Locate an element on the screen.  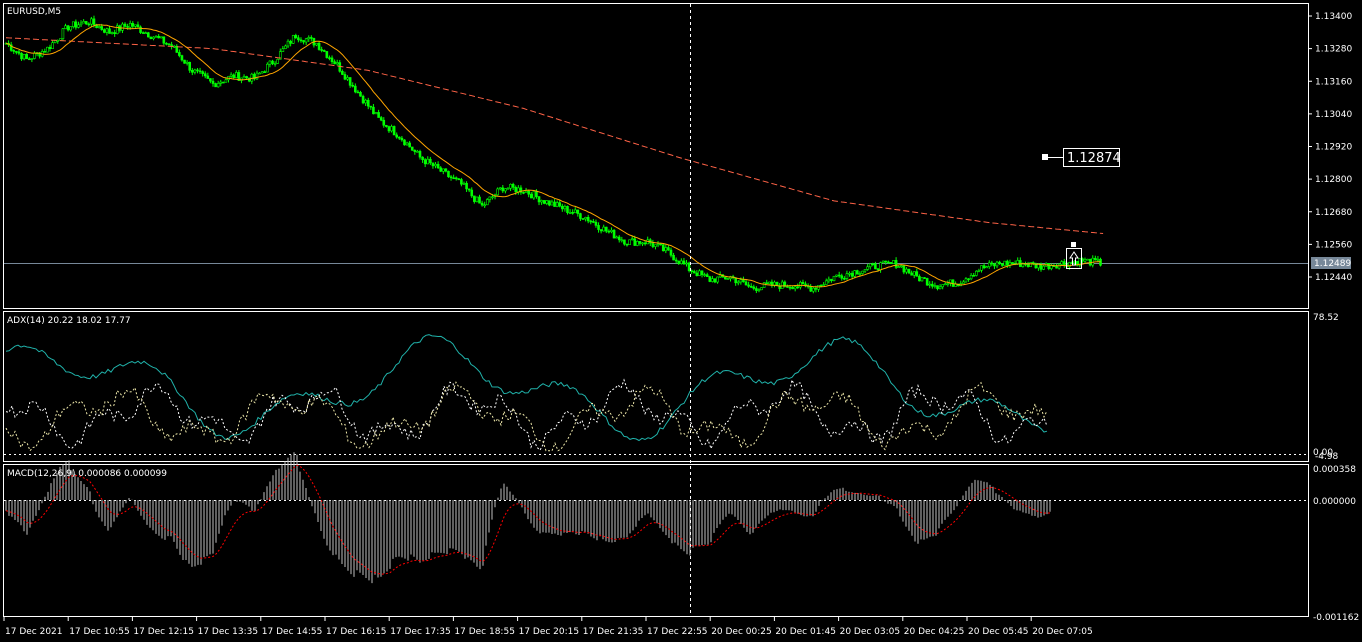
time-tick-label: 20 Dec 05:45 is located at coordinates (998, 632).